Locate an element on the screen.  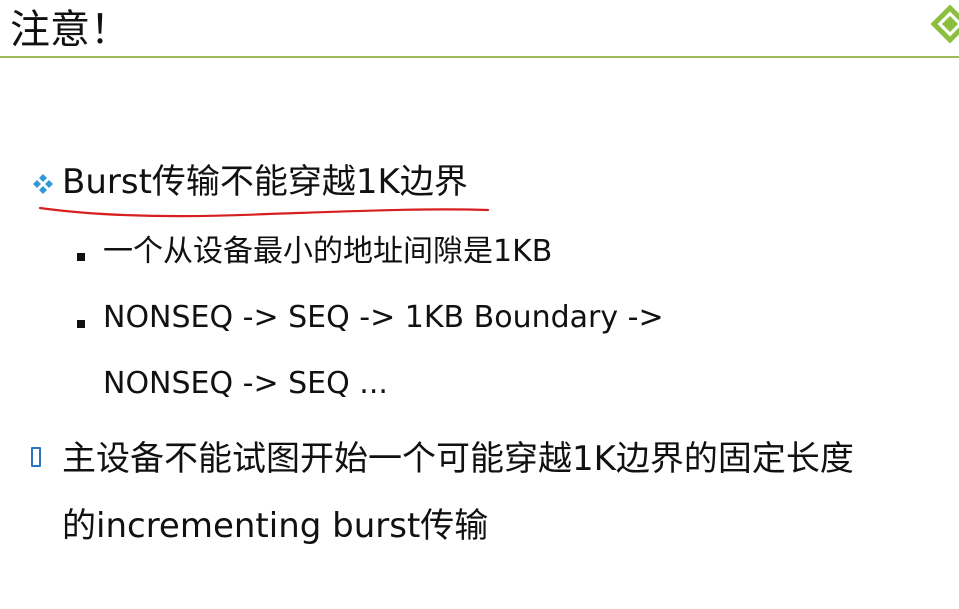
sub-bullet-sequence-line1: NONSEQ -> SEQ -> 1KB Boundary -> is located at coordinates (383, 317).